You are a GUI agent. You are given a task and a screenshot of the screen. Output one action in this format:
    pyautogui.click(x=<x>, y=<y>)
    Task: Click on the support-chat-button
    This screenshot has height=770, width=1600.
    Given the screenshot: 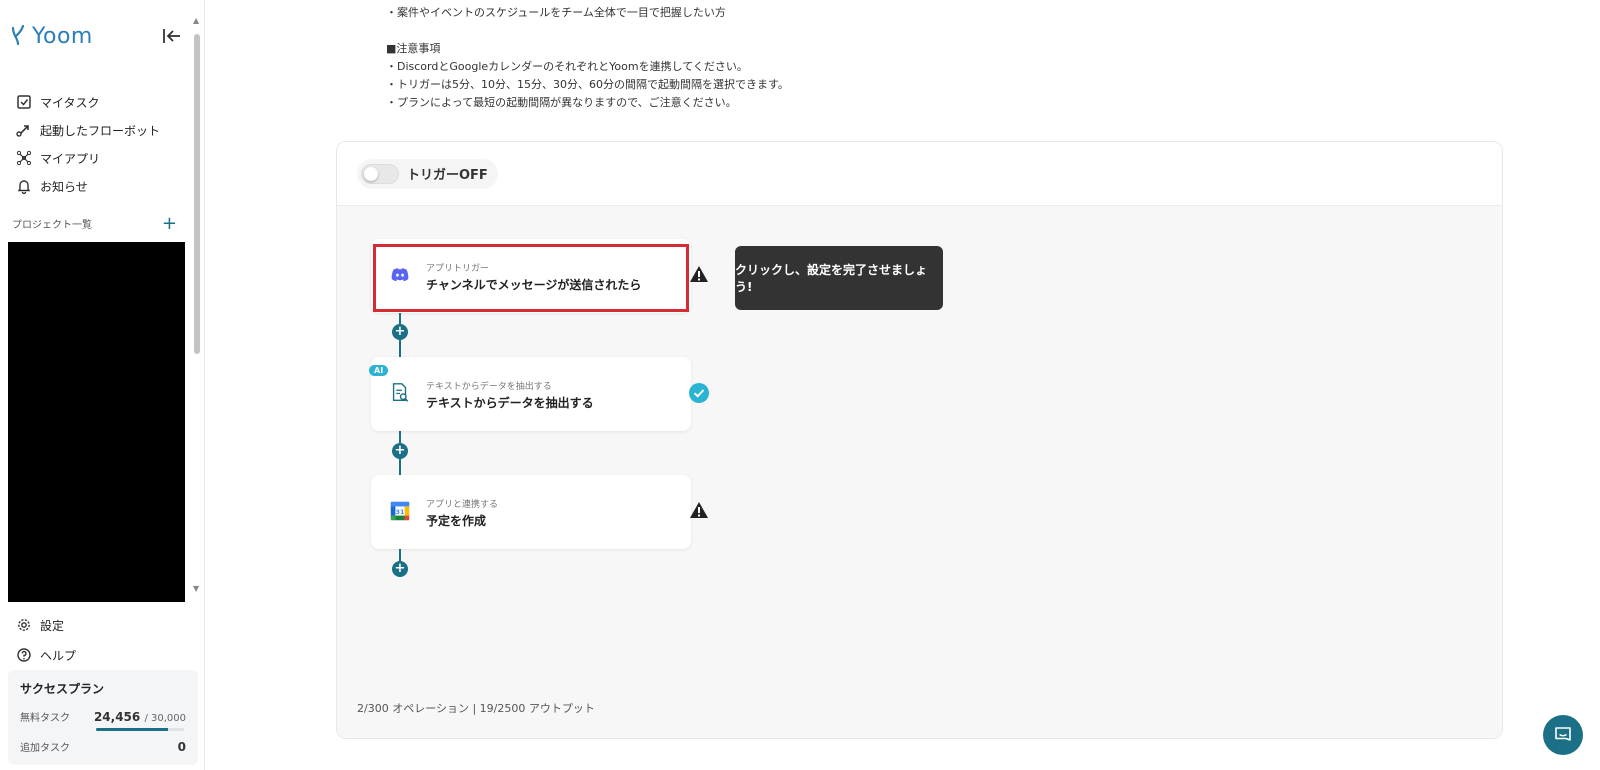 What is the action you would take?
    pyautogui.click(x=1563, y=735)
    